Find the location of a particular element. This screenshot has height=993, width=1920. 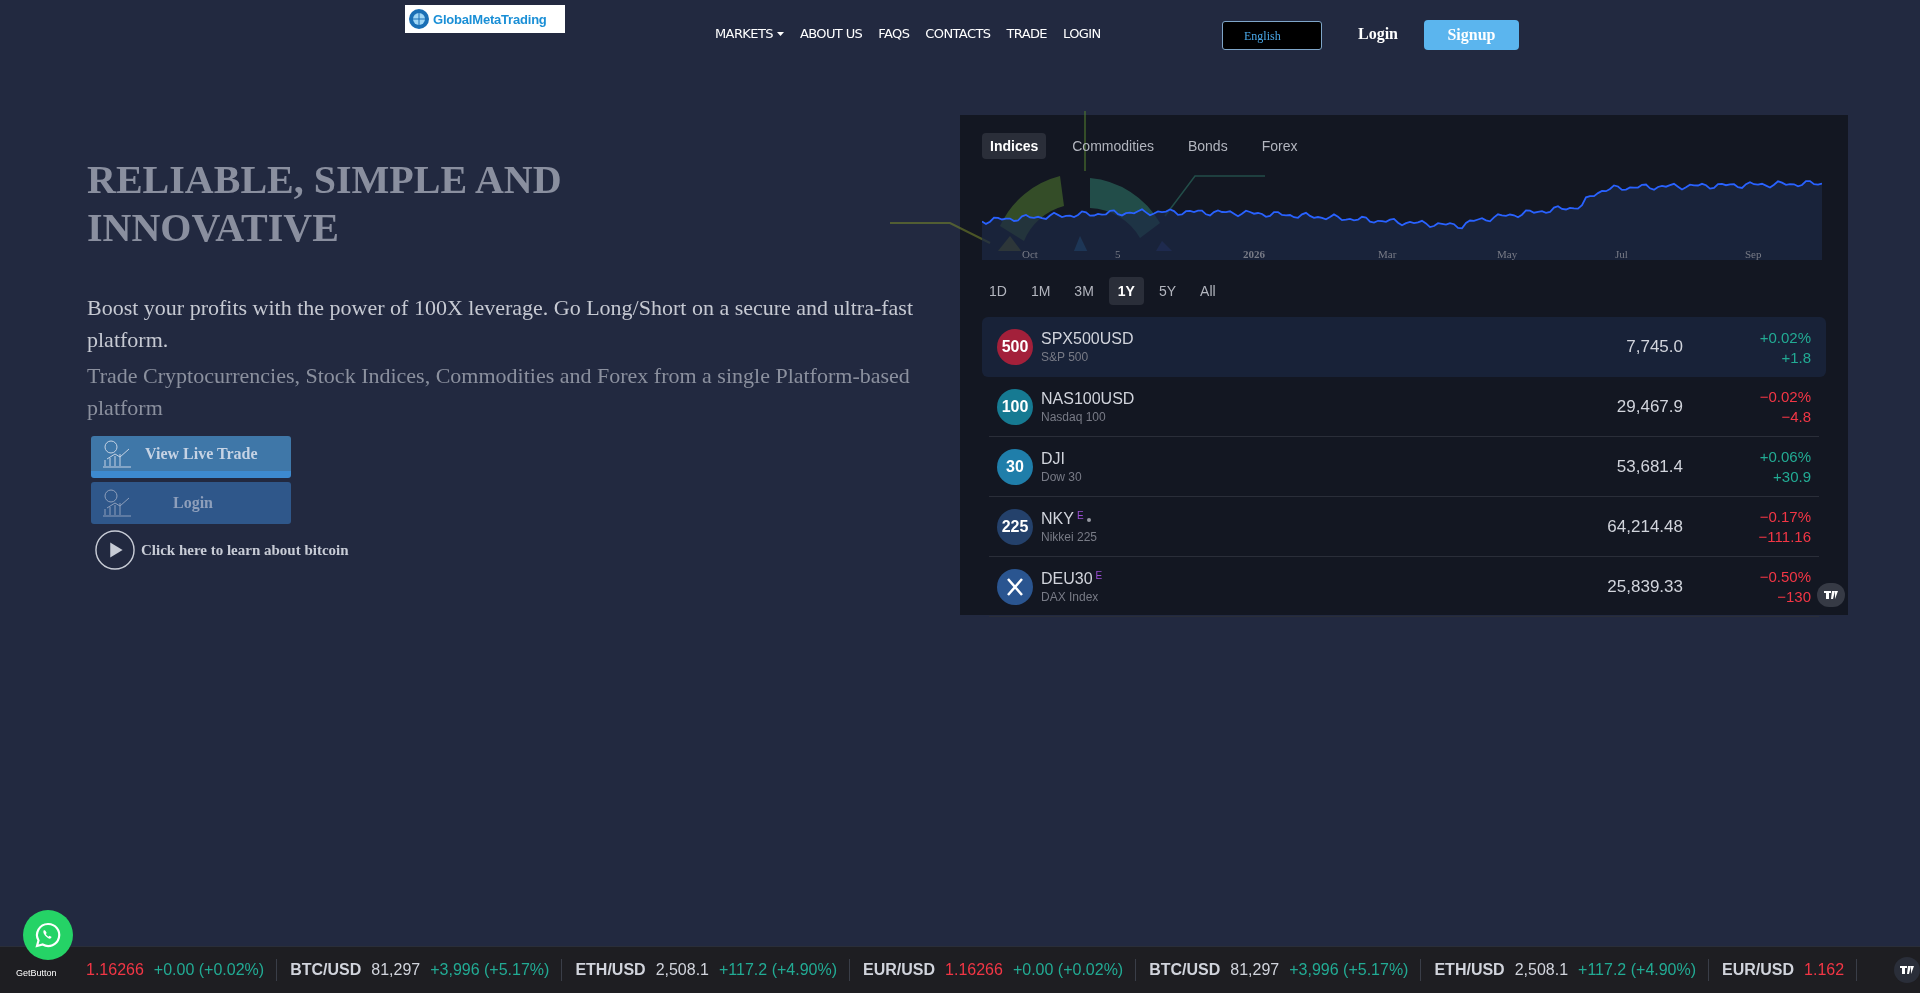

change-percent: +0.02% is located at coordinates (1784, 337).